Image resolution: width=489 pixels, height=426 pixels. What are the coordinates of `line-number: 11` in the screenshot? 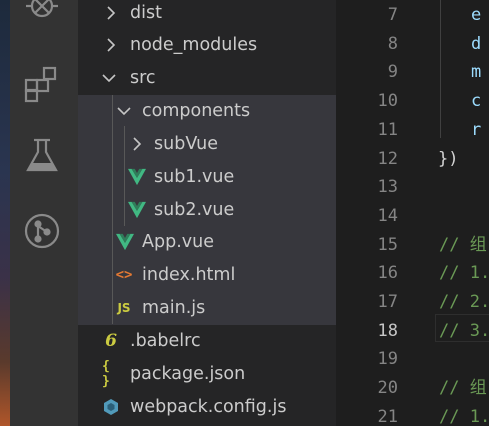 It's located at (387, 129).